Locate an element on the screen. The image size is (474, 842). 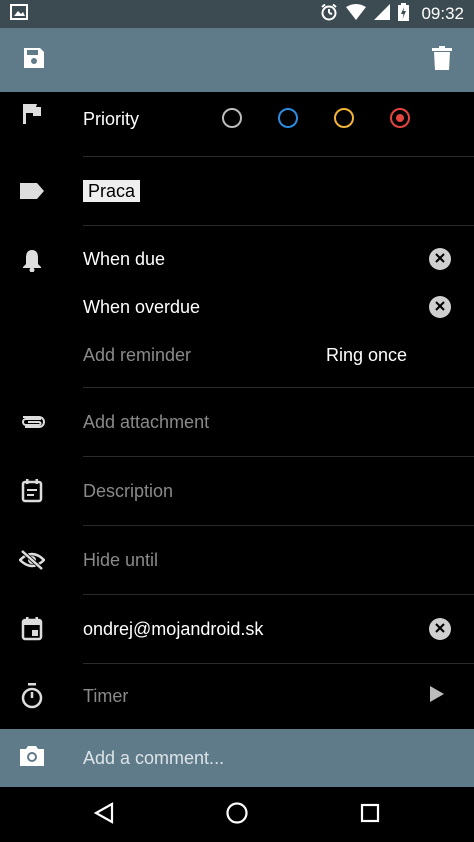
system-navigation-bar is located at coordinates (237, 814).